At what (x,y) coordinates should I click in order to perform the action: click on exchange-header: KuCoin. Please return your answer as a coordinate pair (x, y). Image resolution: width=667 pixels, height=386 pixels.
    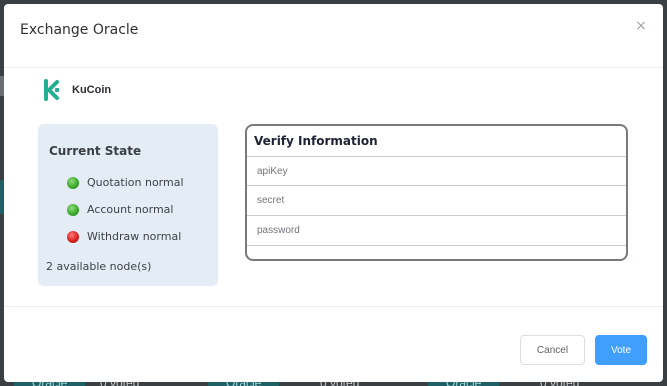
    Looking at the image, I should click on (75, 90).